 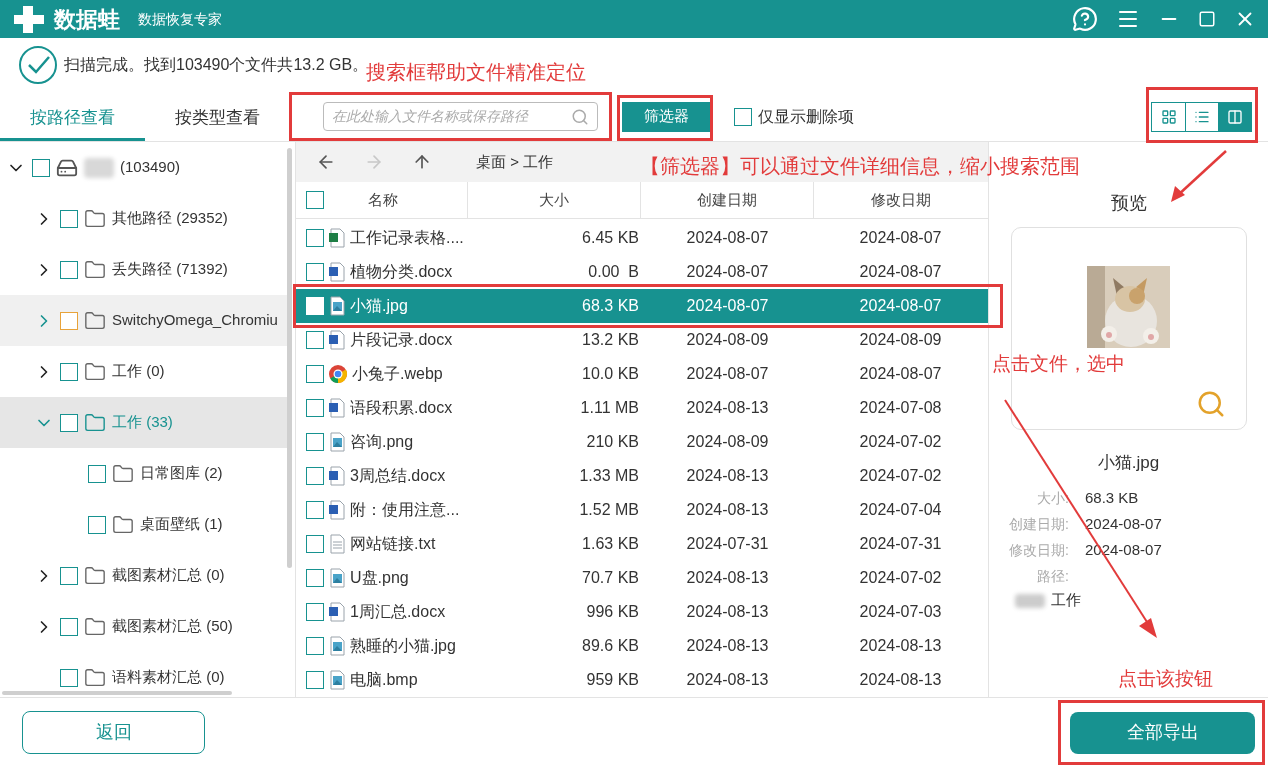 I want to click on tree-label: 日常图库 (2), so click(x=181, y=473).